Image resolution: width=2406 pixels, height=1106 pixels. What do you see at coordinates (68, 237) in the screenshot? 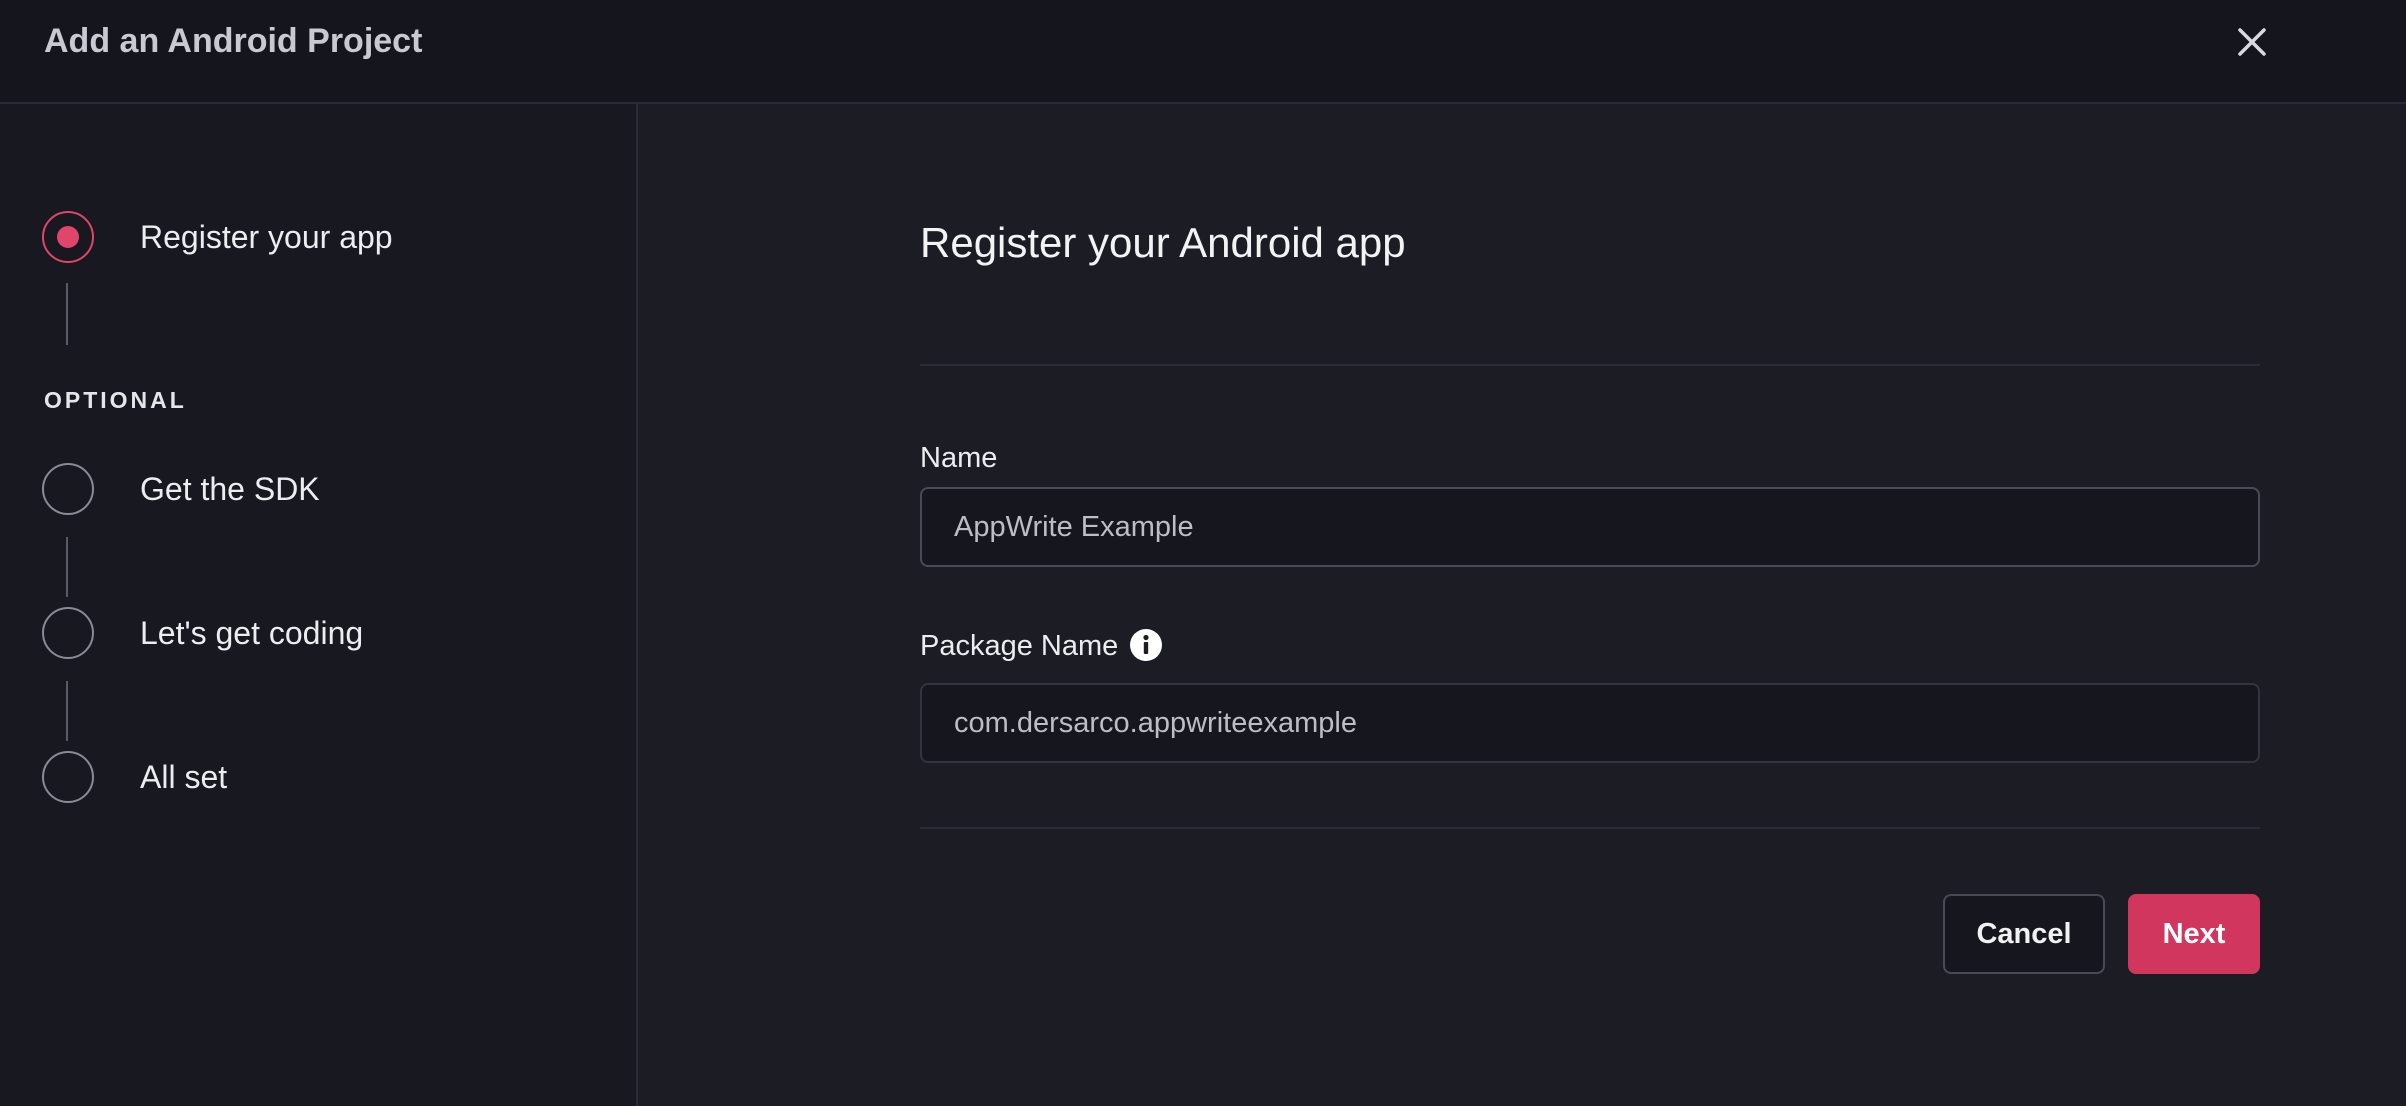
I see `step-indicator-register-active` at bounding box center [68, 237].